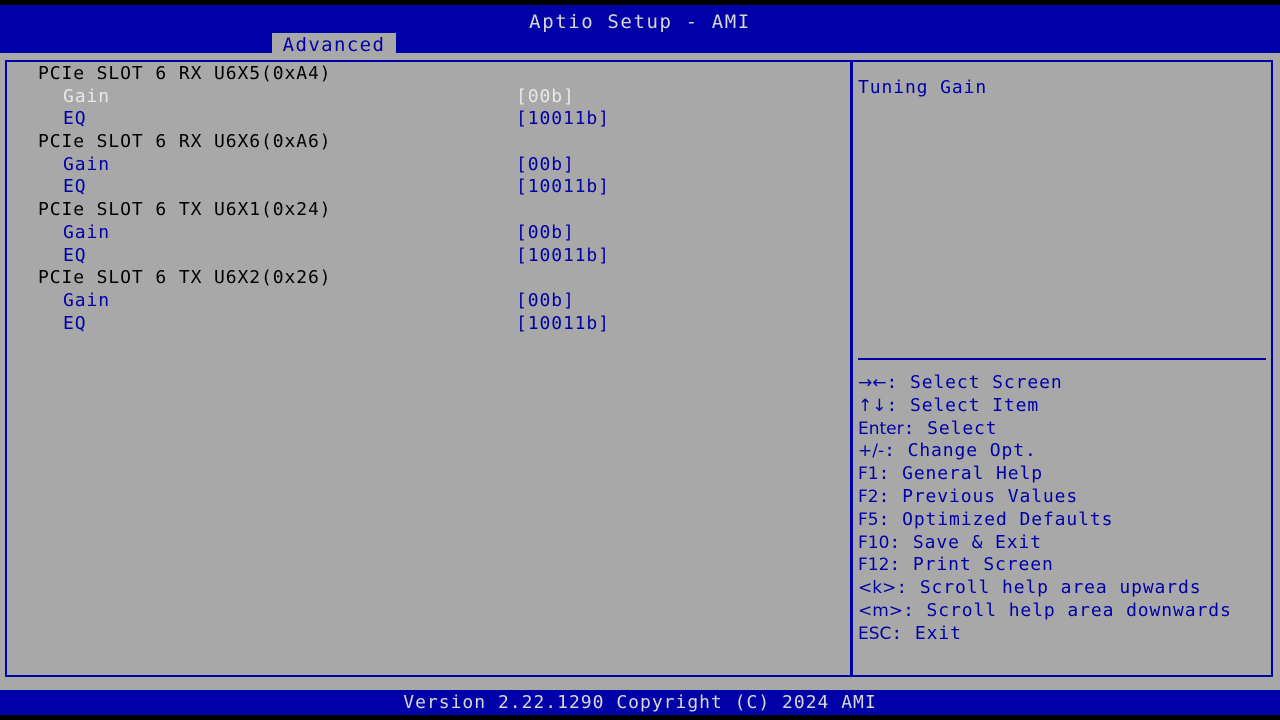  I want to click on panel-divider, so click(851, 368).